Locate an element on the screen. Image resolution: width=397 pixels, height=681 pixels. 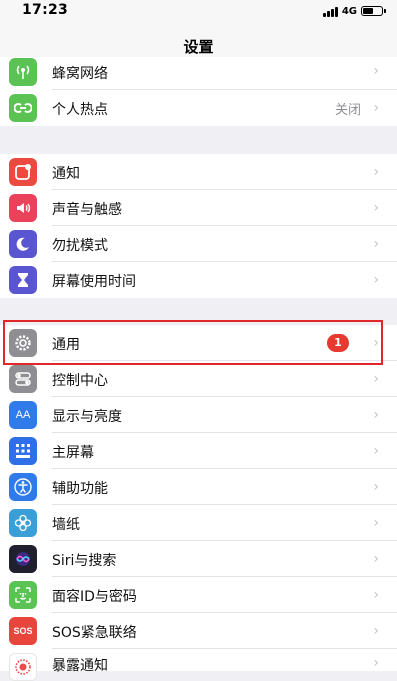
update-badge: 1 is located at coordinates (338, 343).